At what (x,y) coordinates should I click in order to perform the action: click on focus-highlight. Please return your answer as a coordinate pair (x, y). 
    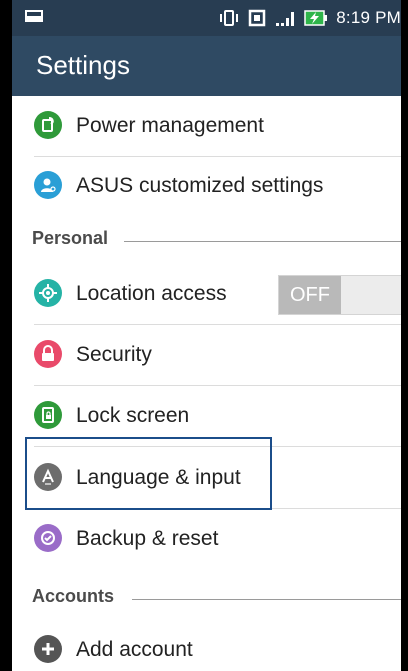
    Looking at the image, I should click on (148, 473).